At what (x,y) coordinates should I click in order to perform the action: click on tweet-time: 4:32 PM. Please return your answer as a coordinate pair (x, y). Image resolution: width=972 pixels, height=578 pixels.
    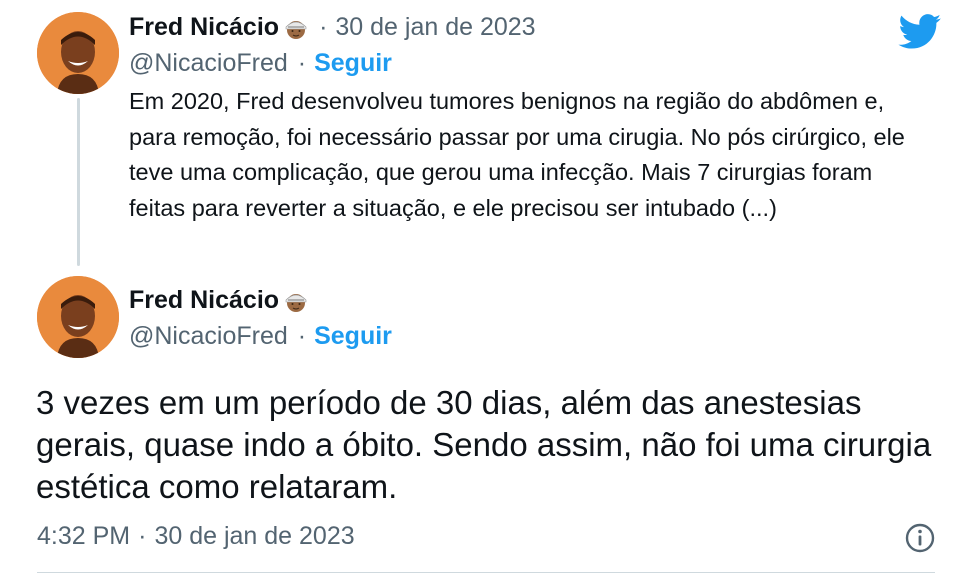
    Looking at the image, I should click on (83, 536).